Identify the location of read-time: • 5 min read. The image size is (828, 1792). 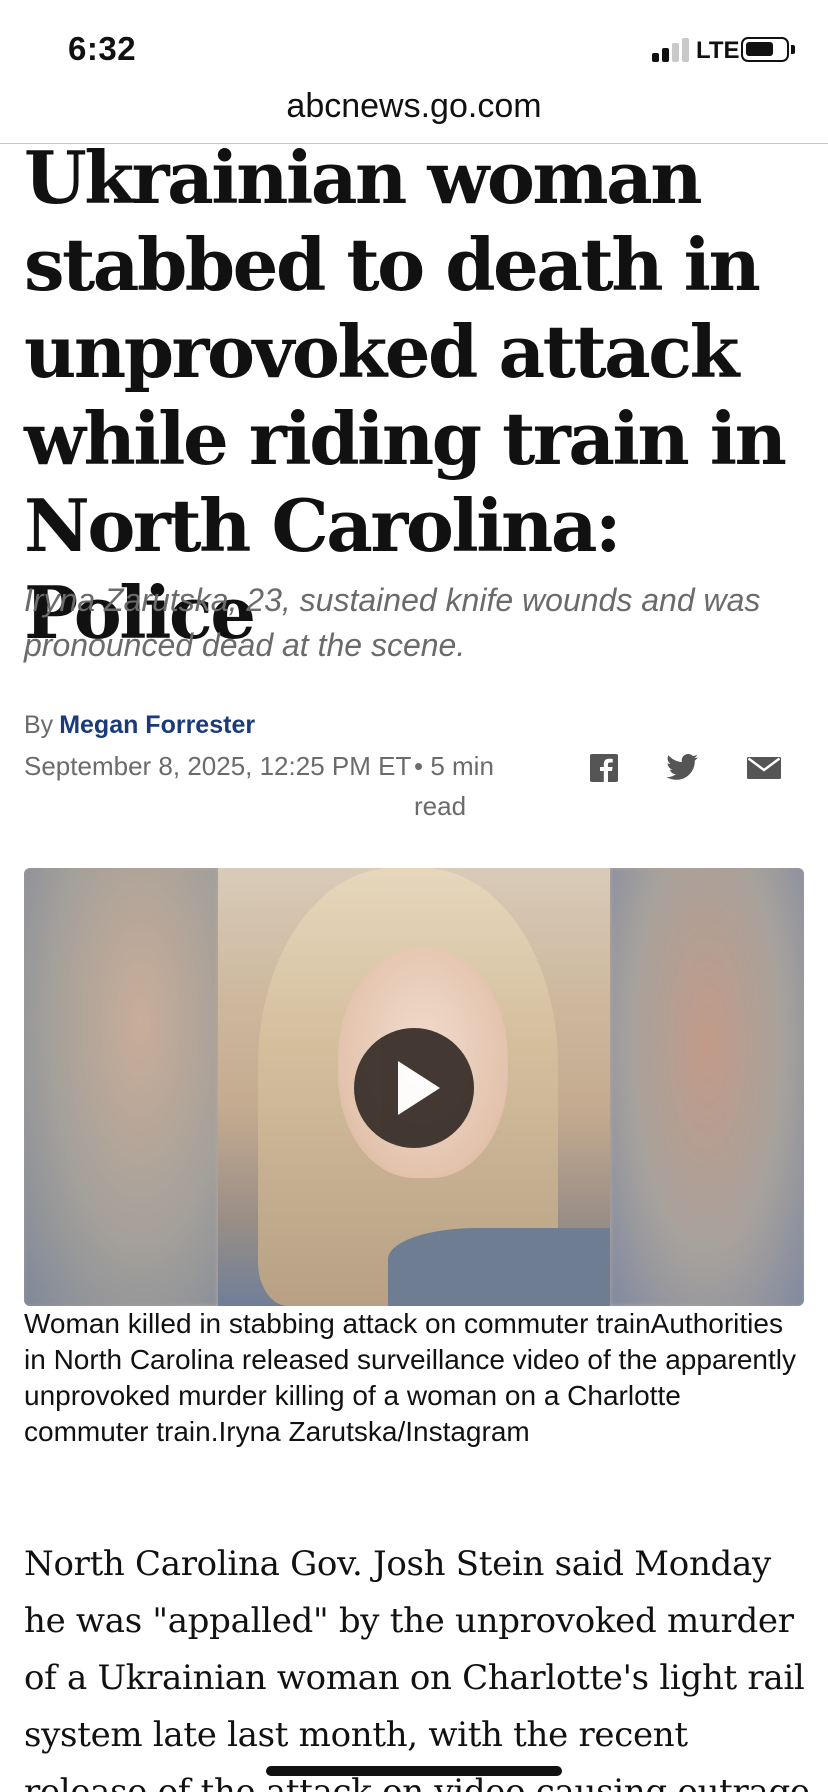
(454, 786).